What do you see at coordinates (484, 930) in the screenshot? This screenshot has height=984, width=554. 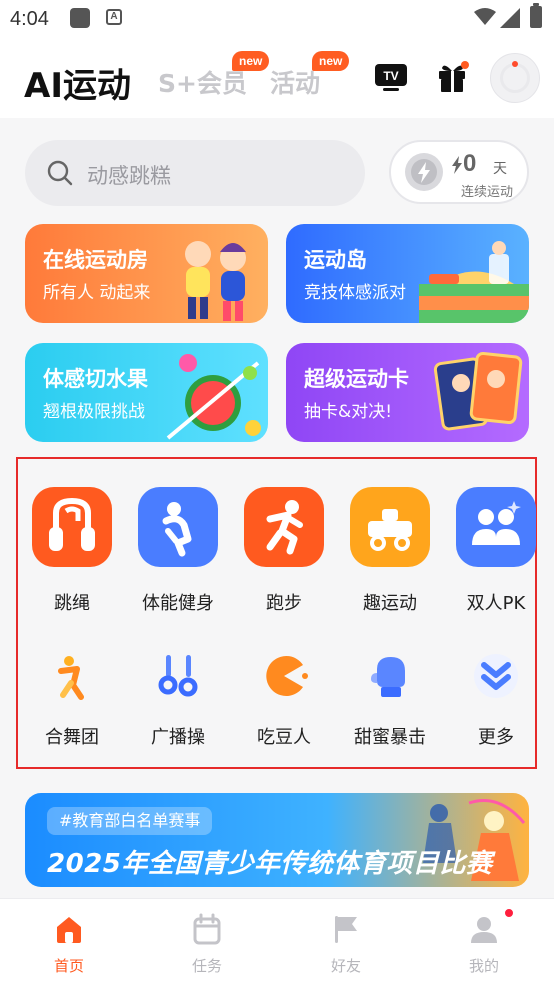 I see `profile-icon` at bounding box center [484, 930].